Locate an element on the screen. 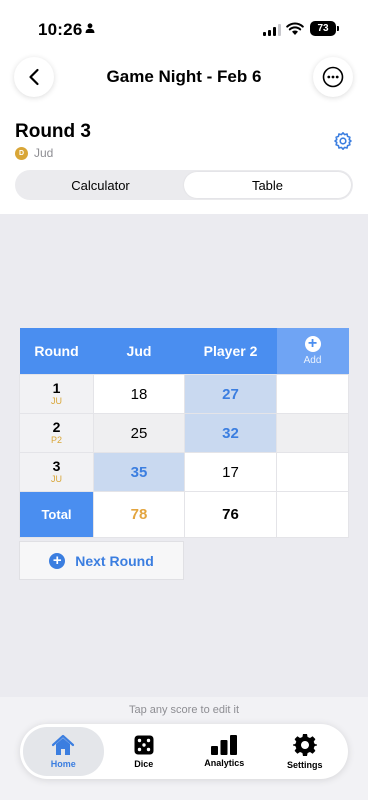 This screenshot has height=800, width=368. round-column-header: Round is located at coordinates (56, 351).